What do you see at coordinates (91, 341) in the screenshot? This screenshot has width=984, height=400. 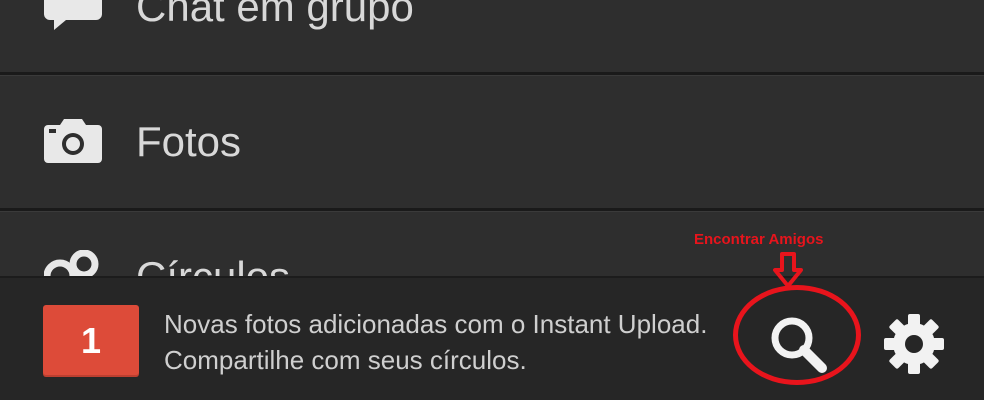 I see `notification-count-badge: 1` at bounding box center [91, 341].